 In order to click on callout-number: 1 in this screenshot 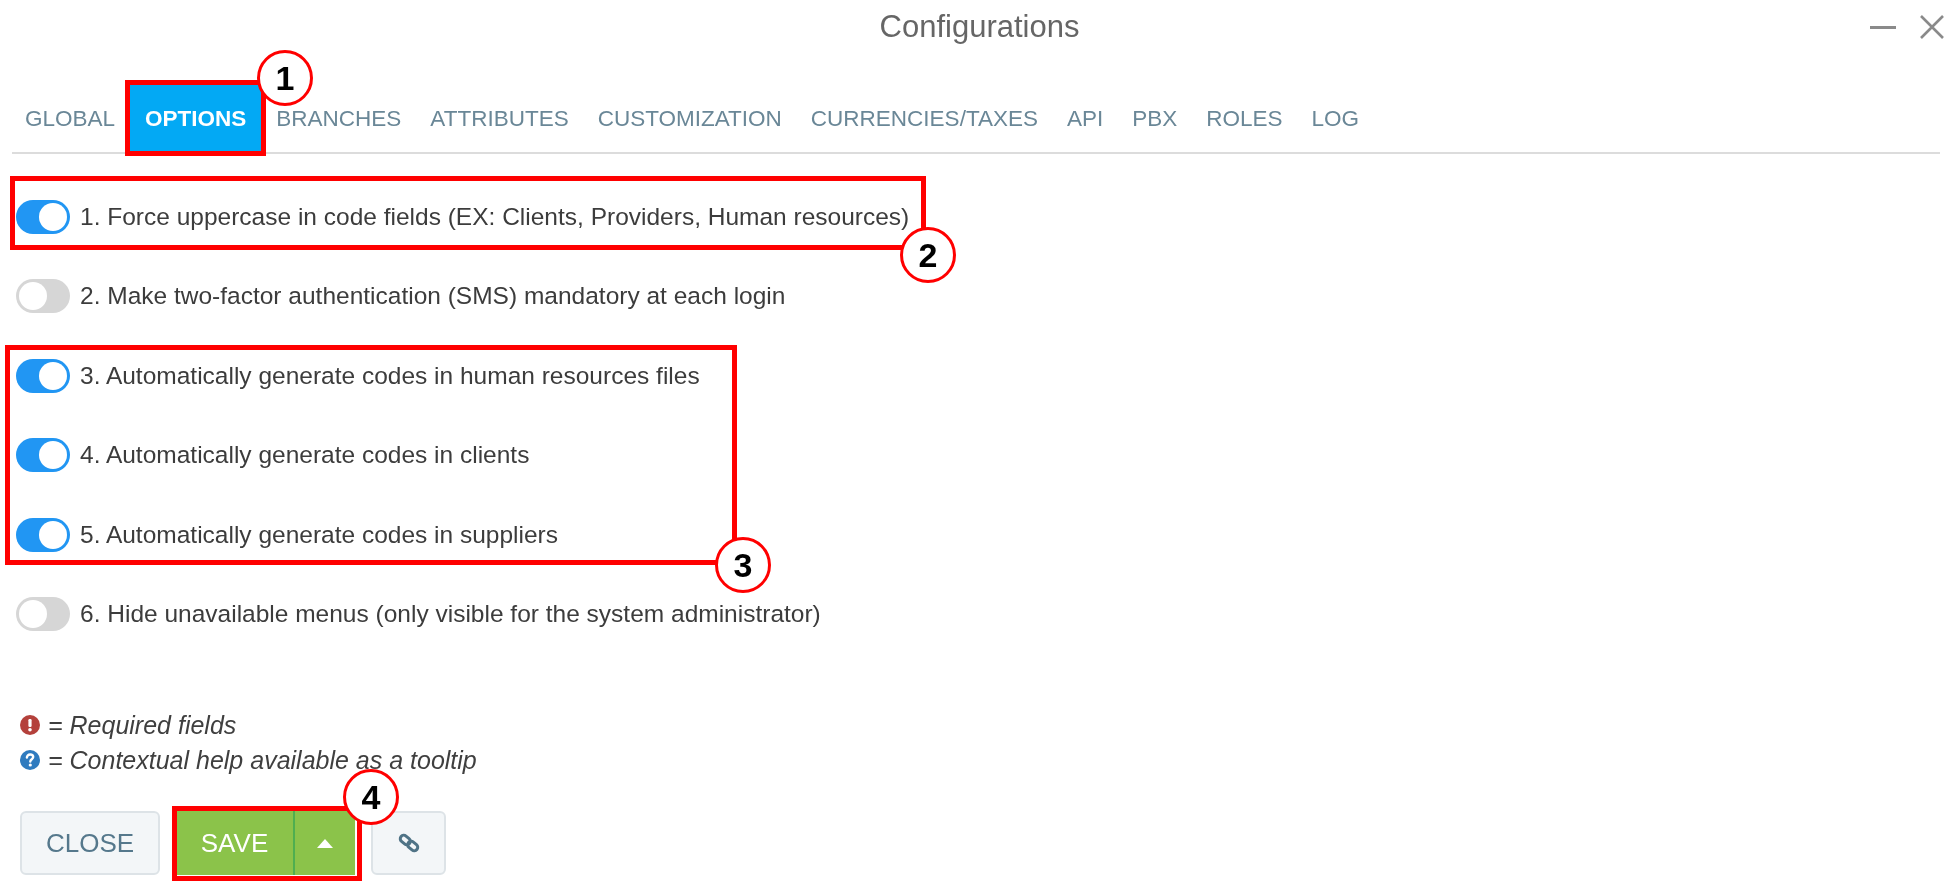, I will do `click(285, 78)`.